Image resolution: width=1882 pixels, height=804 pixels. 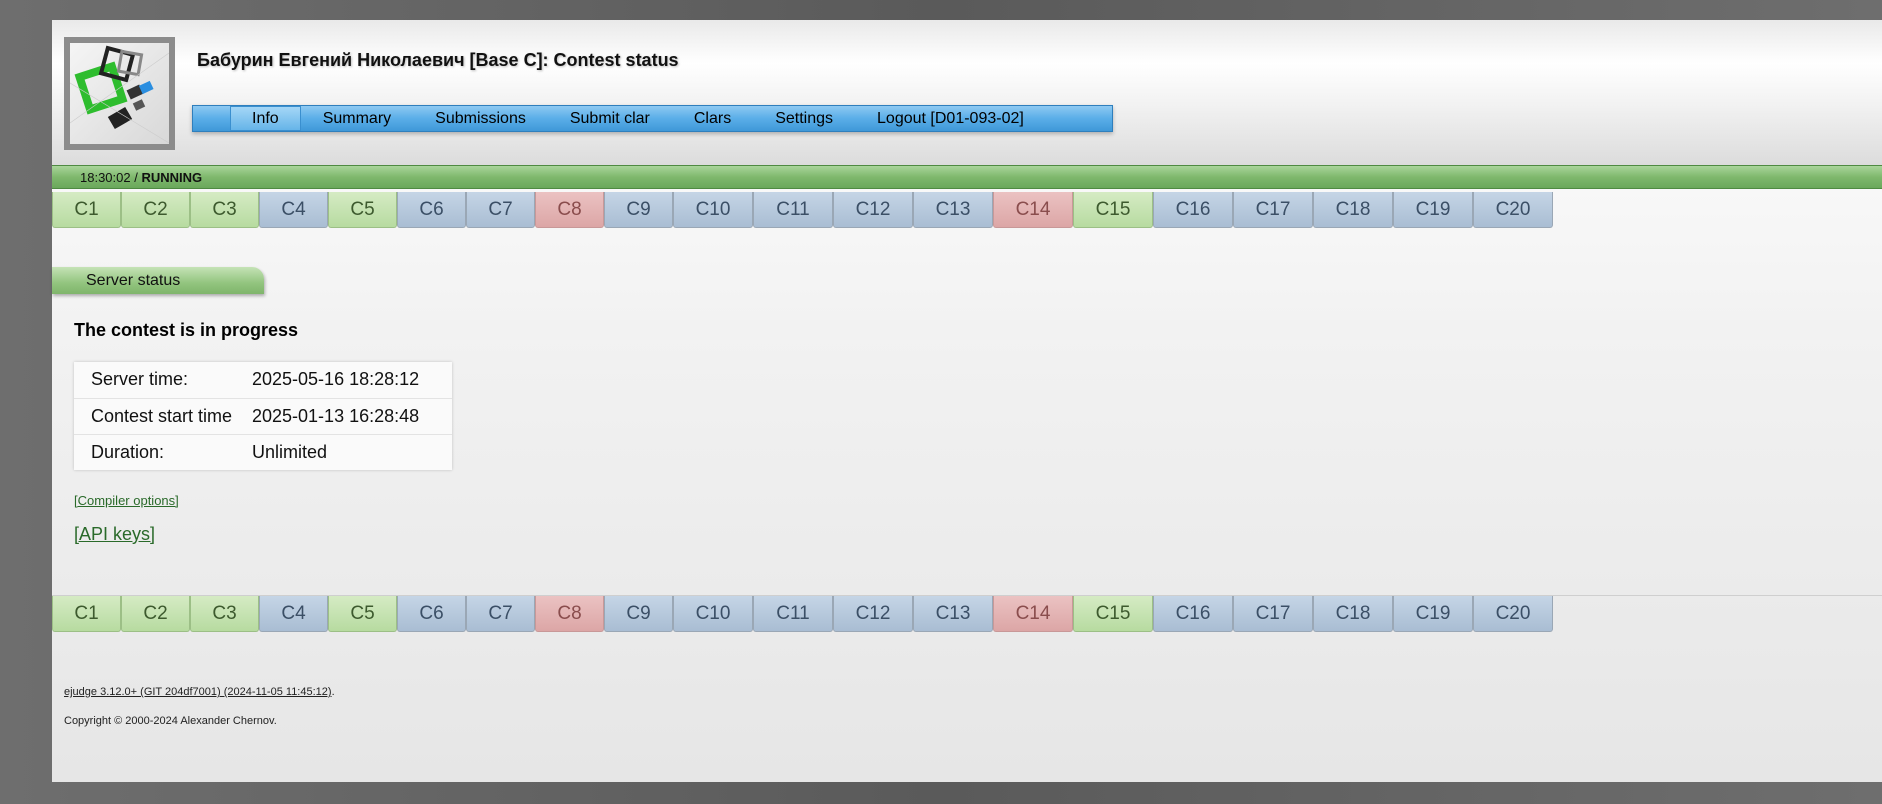 I want to click on menu-logout: Logout [D01-093-02], so click(x=950, y=118).